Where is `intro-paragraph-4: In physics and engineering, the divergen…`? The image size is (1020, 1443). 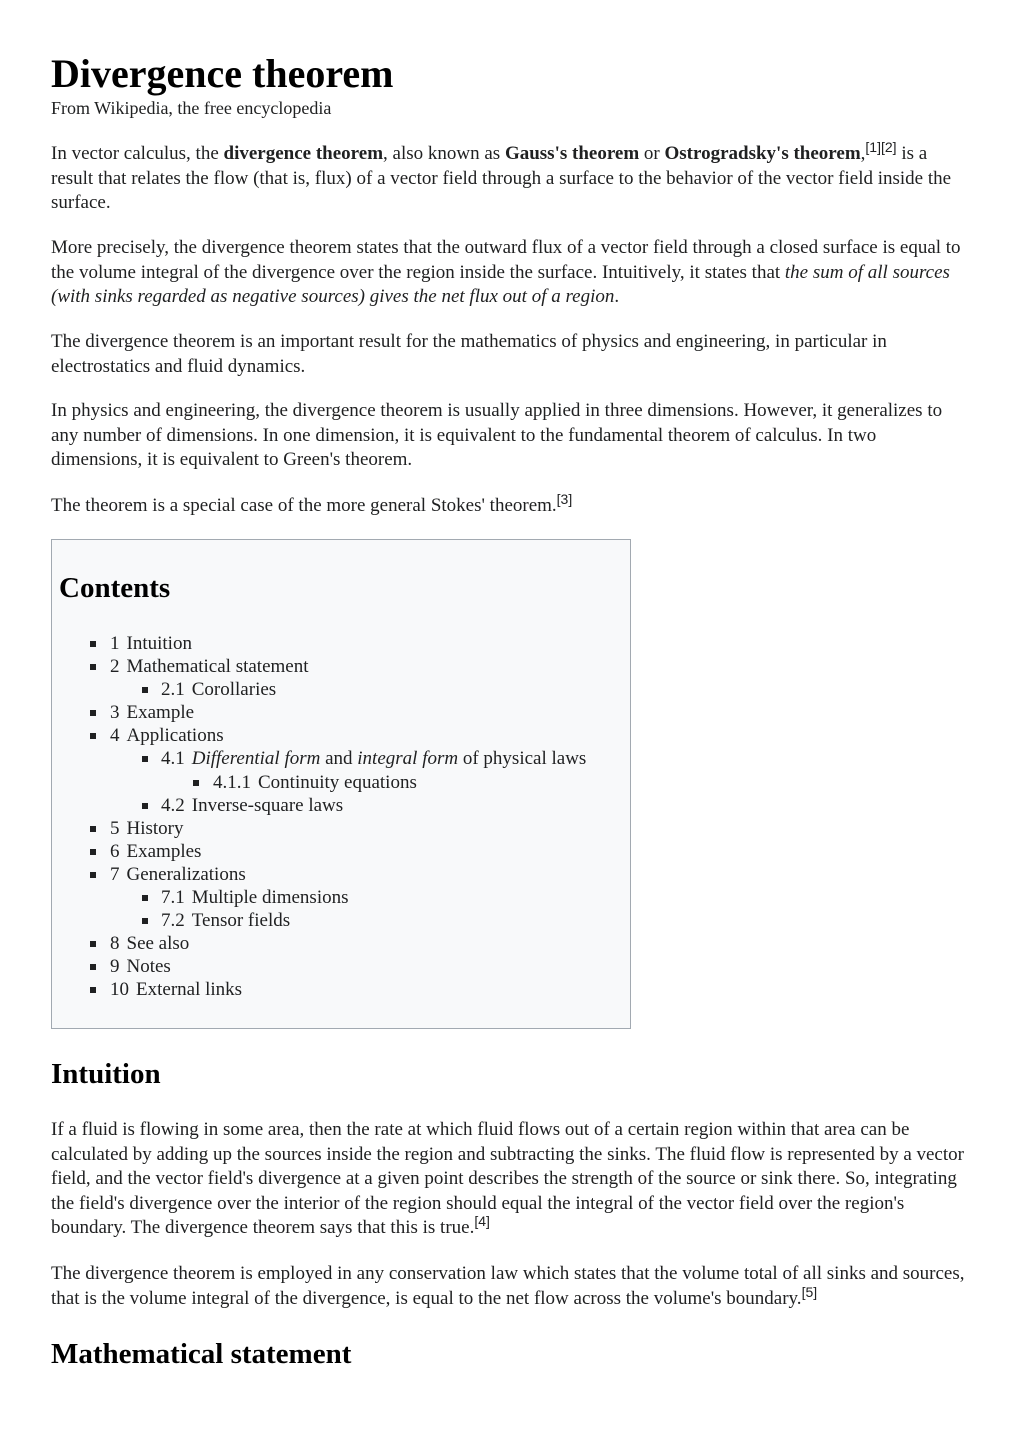 intro-paragraph-4: In physics and engineering, the divergen… is located at coordinates (497, 435).